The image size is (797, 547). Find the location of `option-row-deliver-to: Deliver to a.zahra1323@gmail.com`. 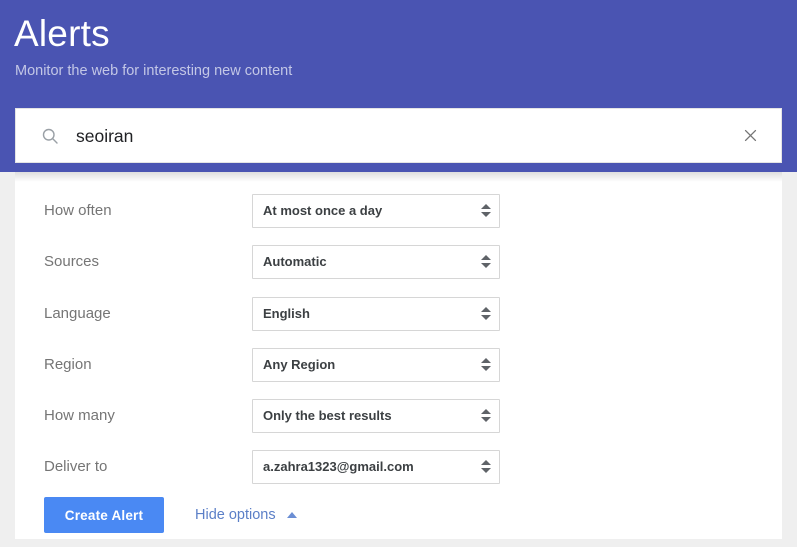

option-row-deliver-to: Deliver to a.zahra1323@gmail.com is located at coordinates (398, 466).